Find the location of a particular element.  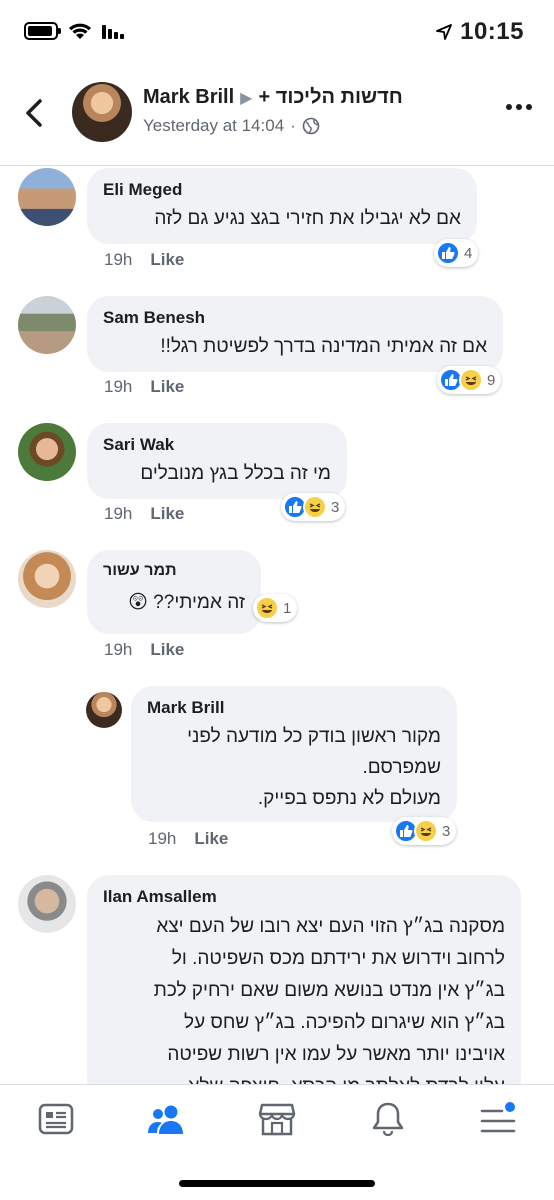

post-title: Mark Brill ▶ חדשות הליכוד + is located at coordinates (273, 97).